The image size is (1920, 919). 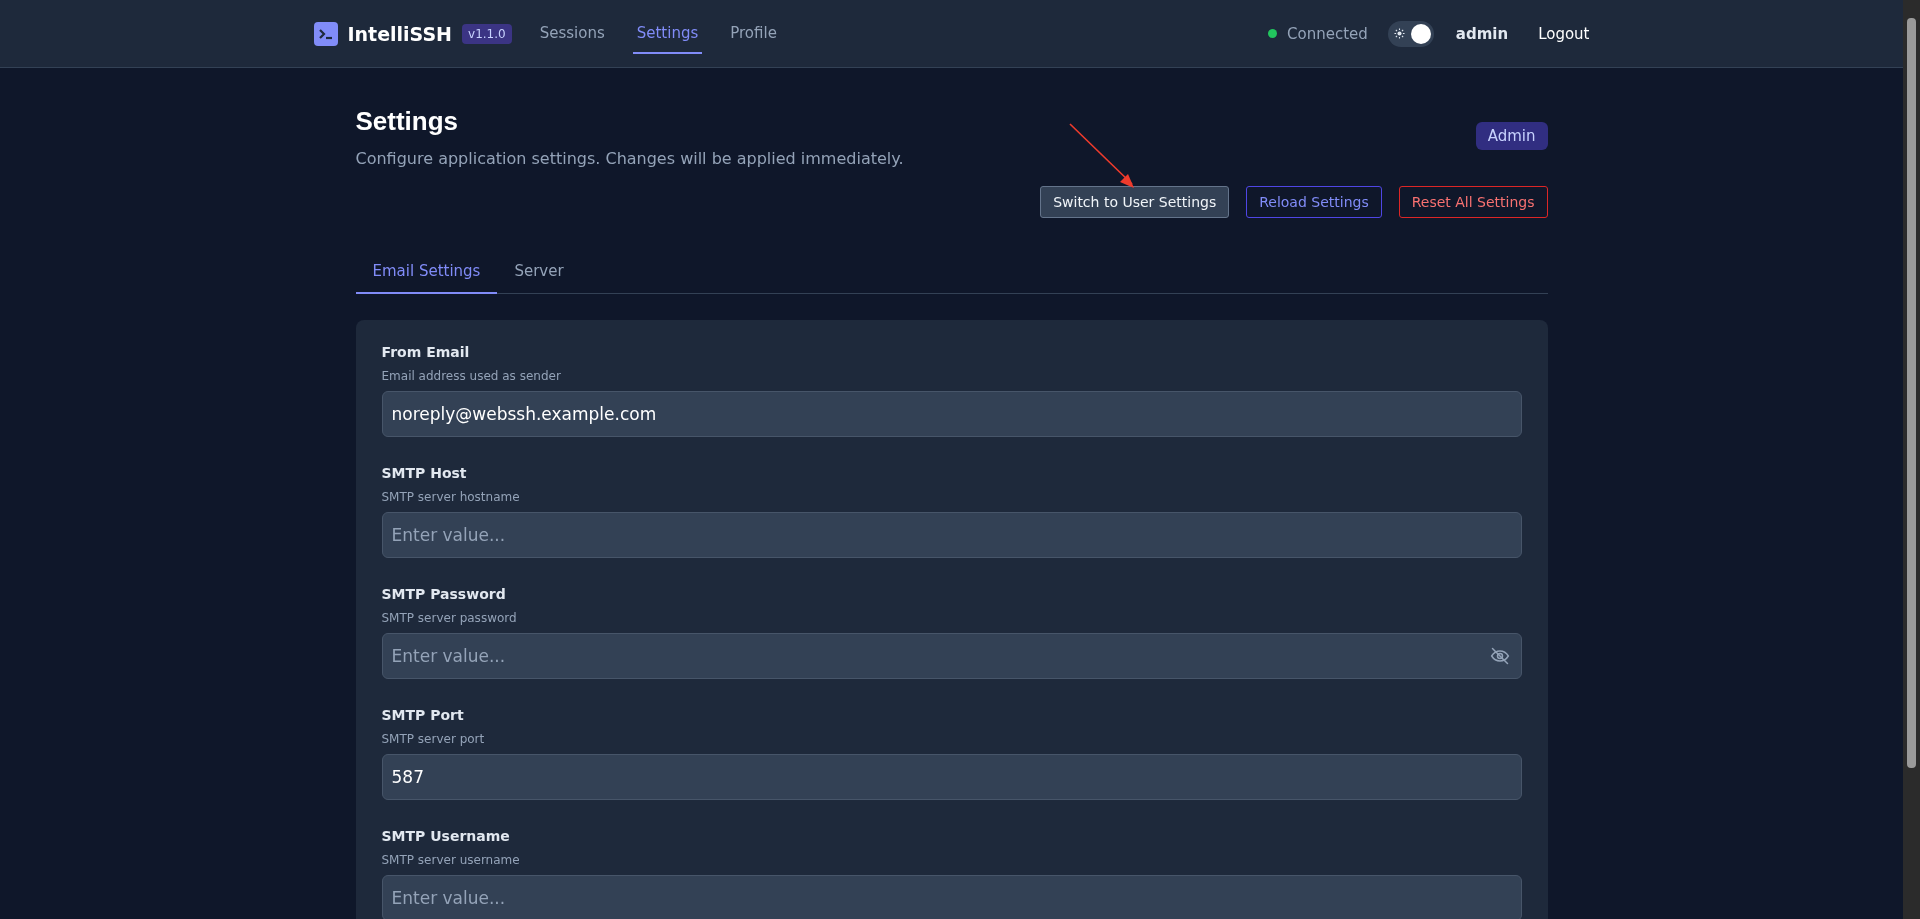 What do you see at coordinates (449, 618) in the screenshot?
I see `field-hint: SMTP server password` at bounding box center [449, 618].